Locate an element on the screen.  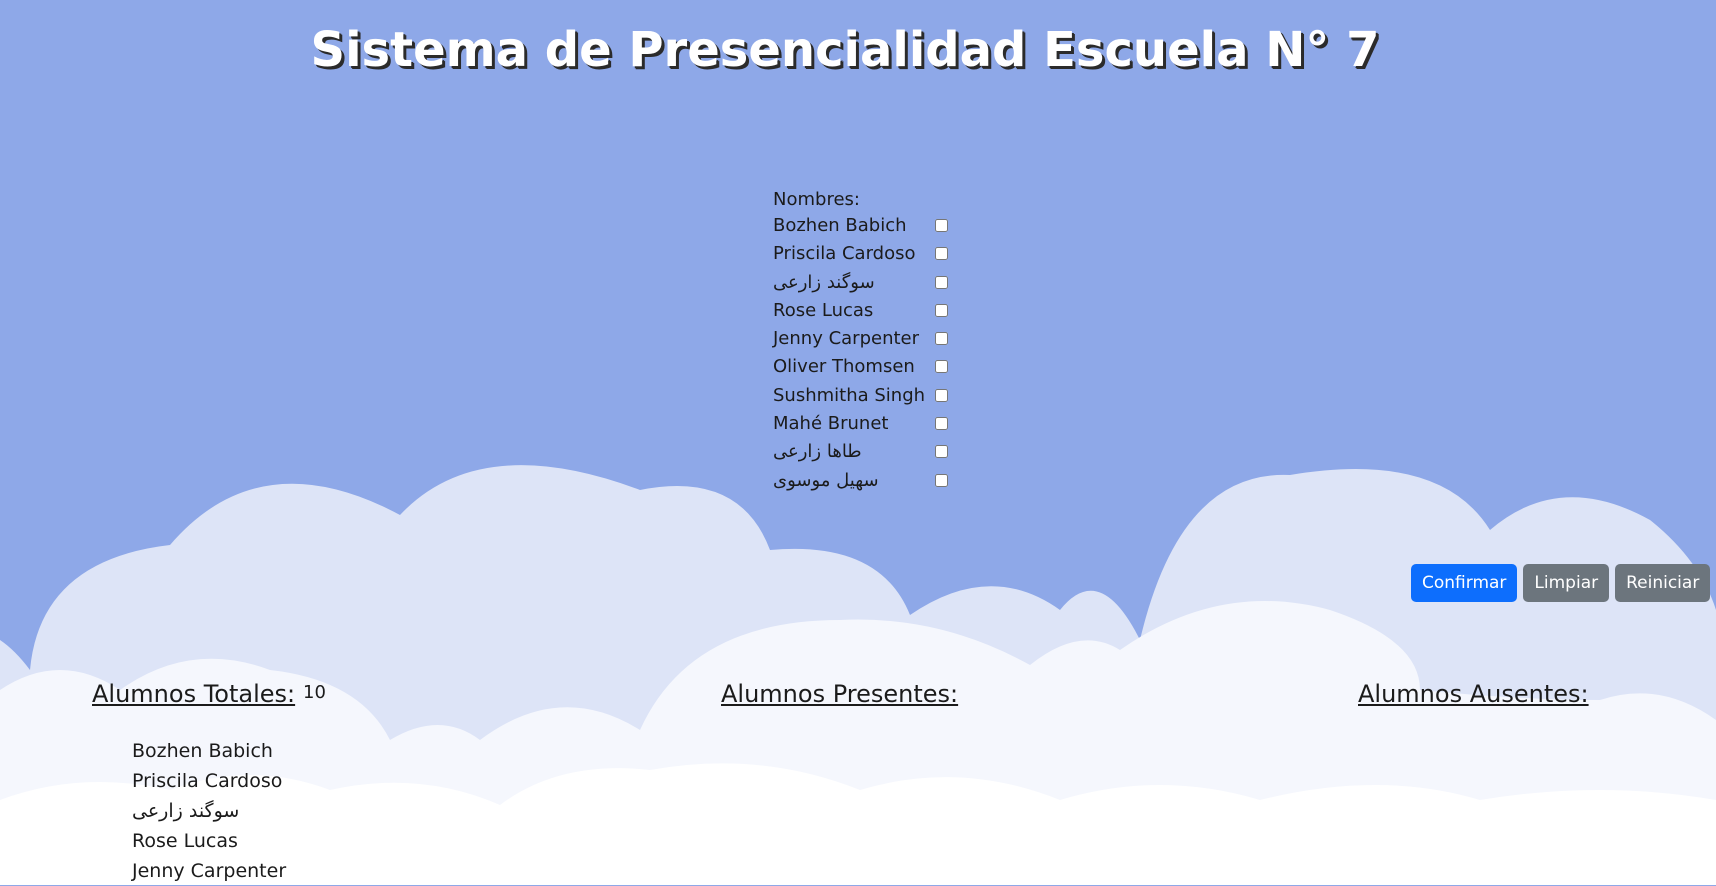
student-row: Jenny Carpenter is located at coordinates (863, 339).